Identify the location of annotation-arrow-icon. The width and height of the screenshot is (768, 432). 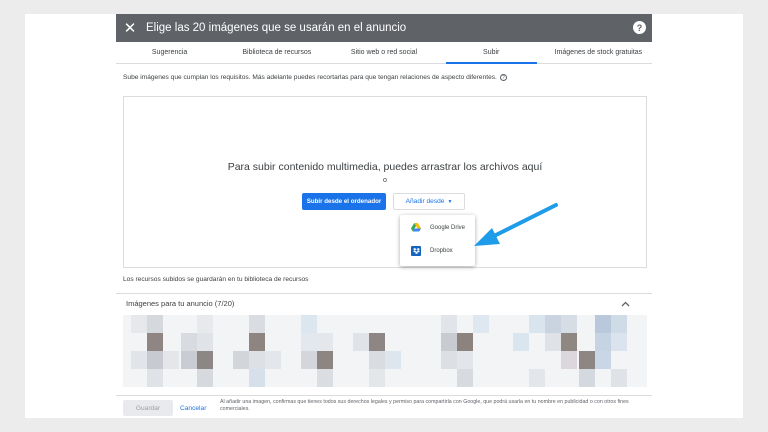
(516, 224).